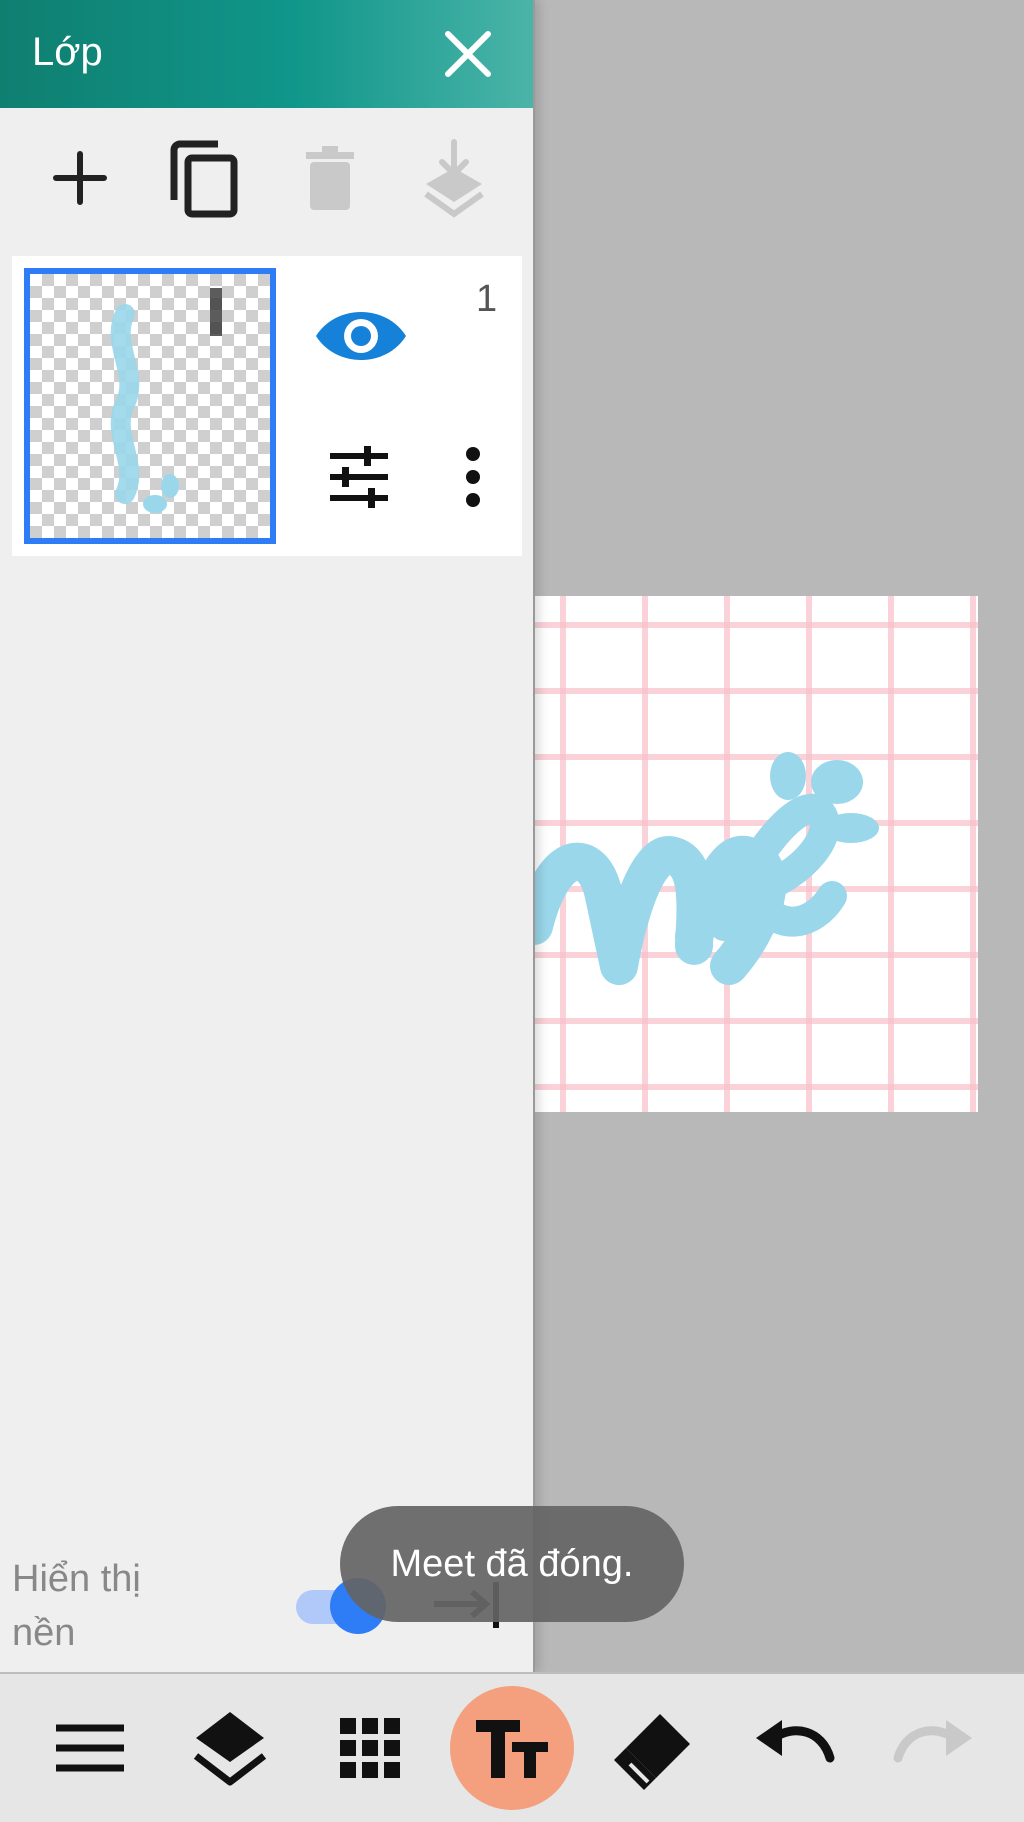  What do you see at coordinates (652, 1752) in the screenshot?
I see `eraser-icon` at bounding box center [652, 1752].